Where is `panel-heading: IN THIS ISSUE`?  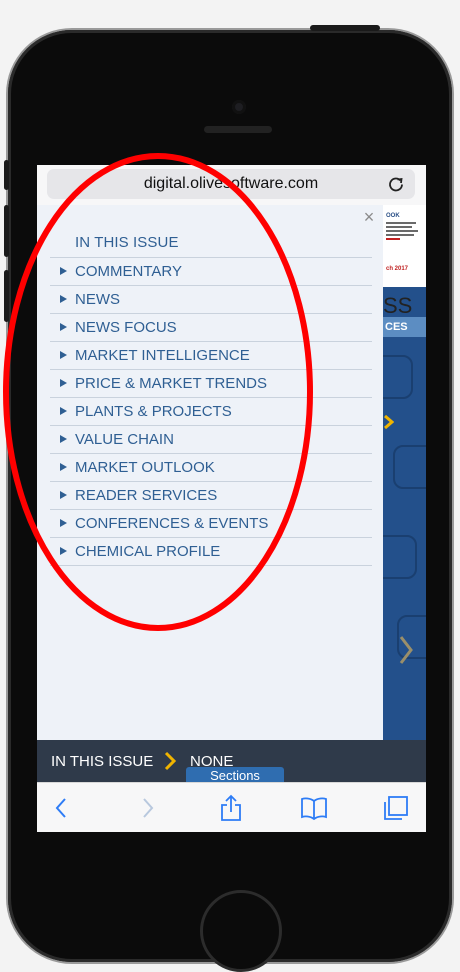 panel-heading: IN THIS ISSUE is located at coordinates (127, 242).